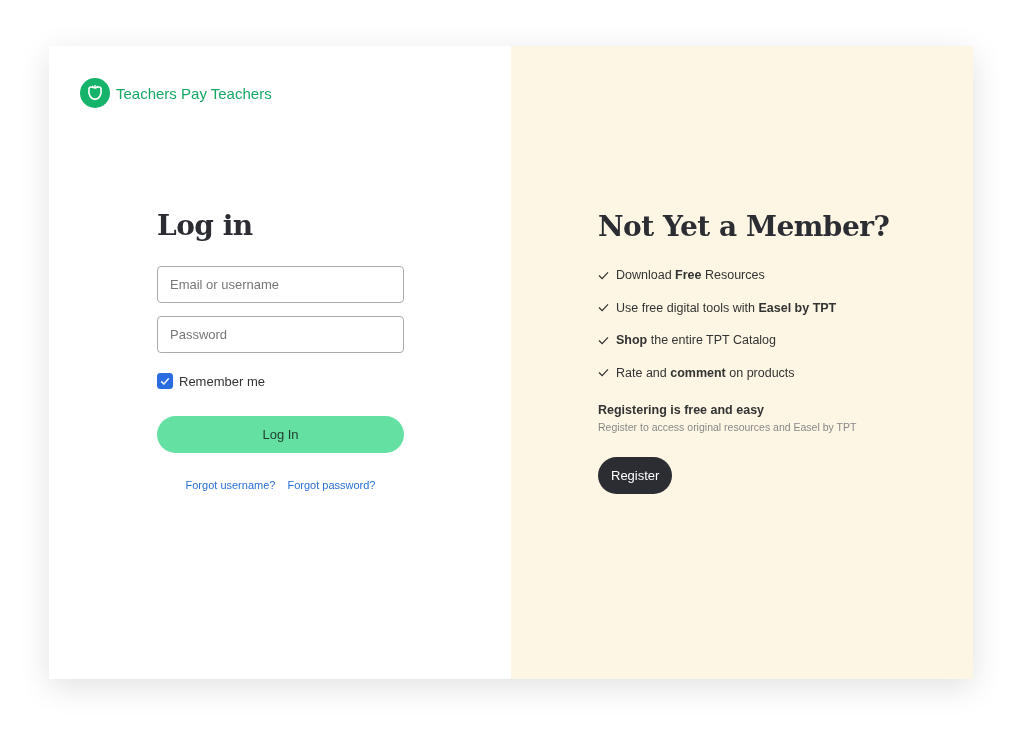  Describe the element at coordinates (331, 485) in the screenshot. I see `forgot-link: Forgot password?` at that location.